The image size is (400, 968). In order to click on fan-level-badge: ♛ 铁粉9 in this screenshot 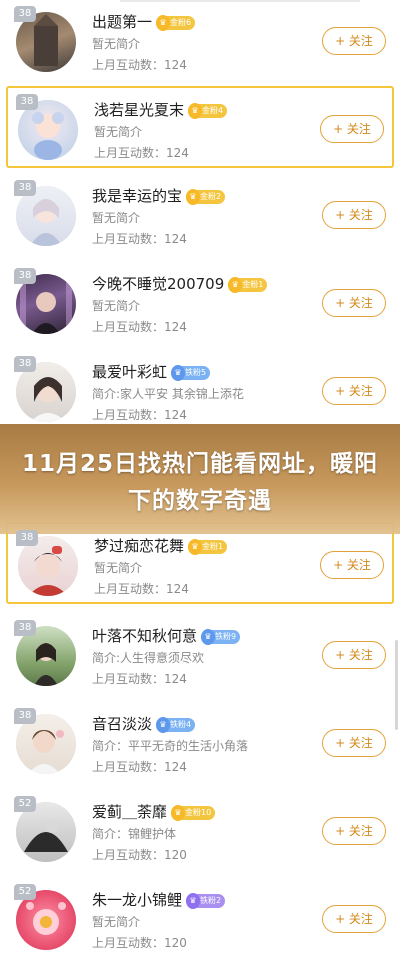, I will do `click(221, 637)`.